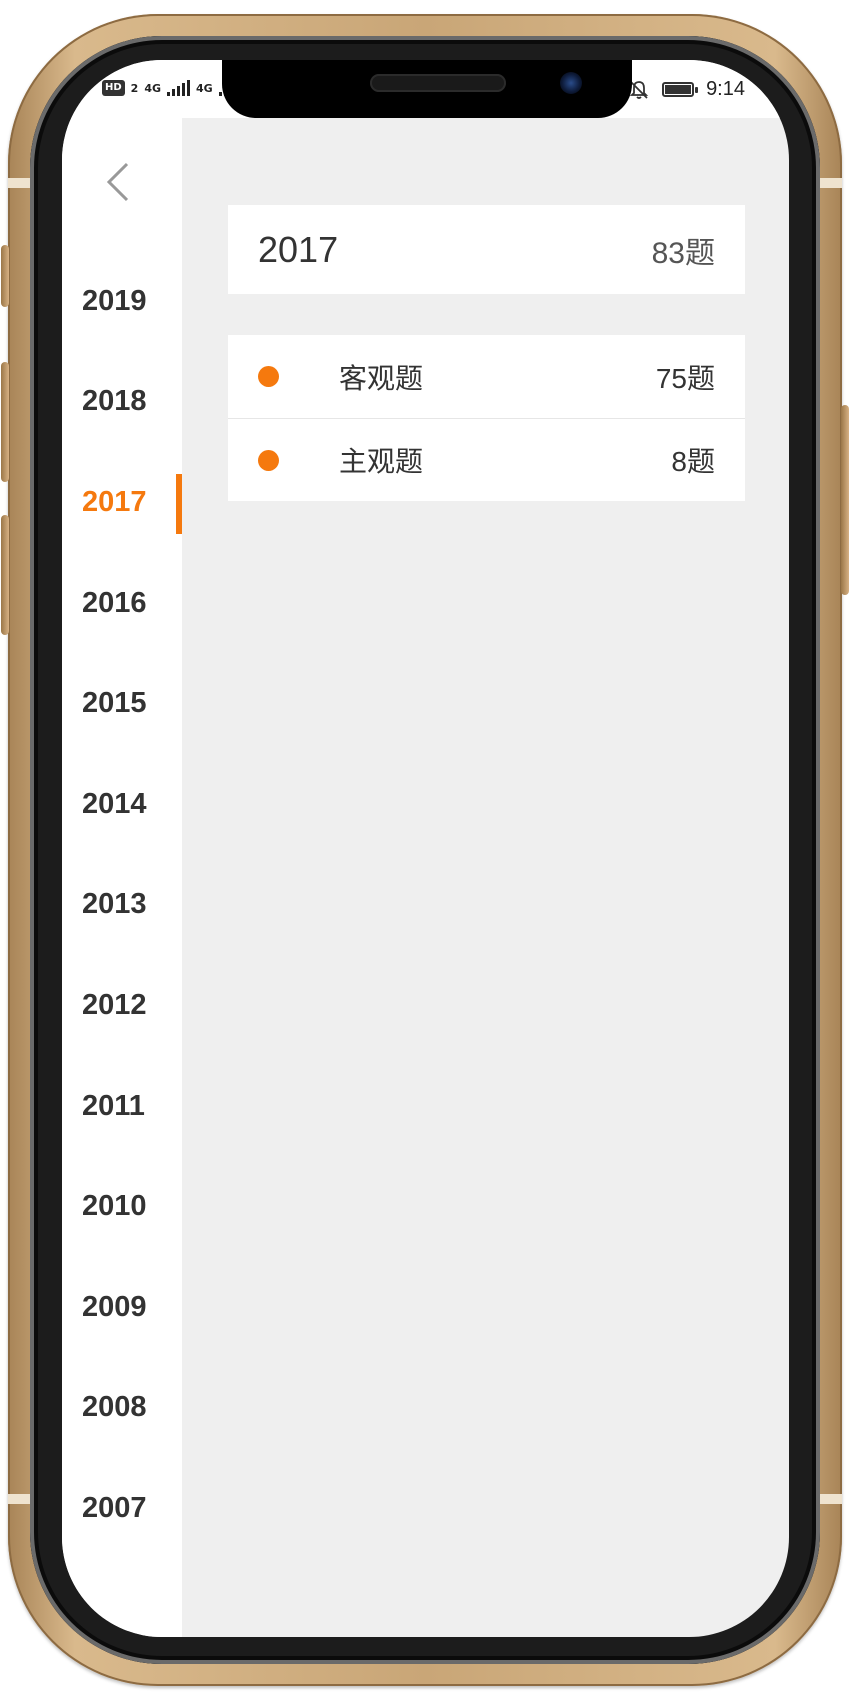  What do you see at coordinates (122, 703) in the screenshot?
I see `year-item-2015: 2015` at bounding box center [122, 703].